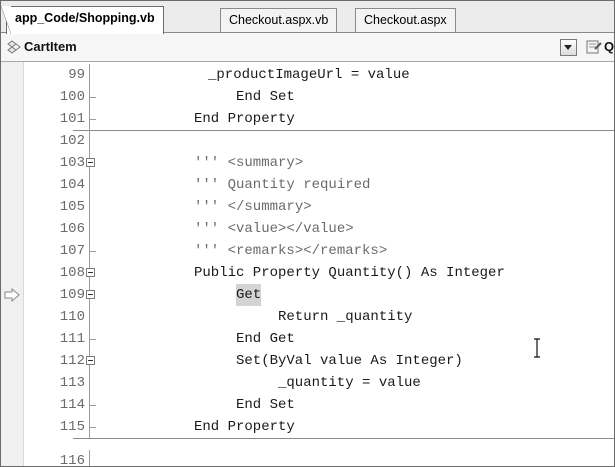 This screenshot has height=467, width=615. What do you see at coordinates (318, 119) in the screenshot?
I see `code-line: 101 End Property` at bounding box center [318, 119].